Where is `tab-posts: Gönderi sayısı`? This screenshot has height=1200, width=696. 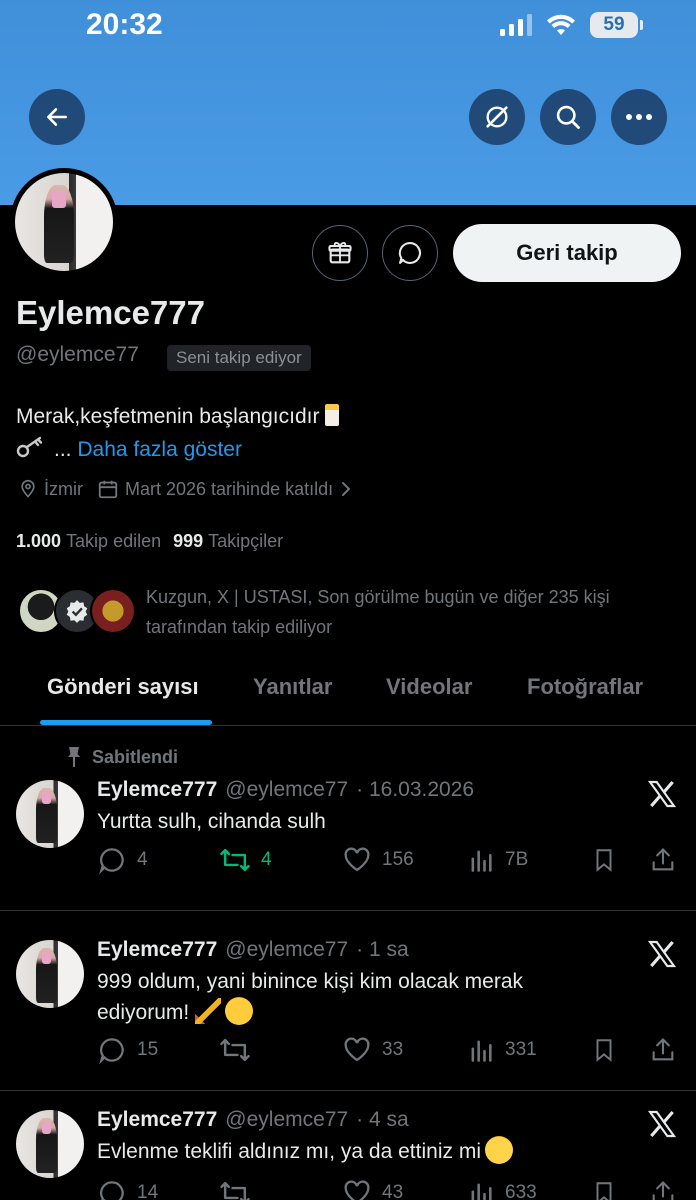 tab-posts: Gönderi sayısı is located at coordinates (123, 687).